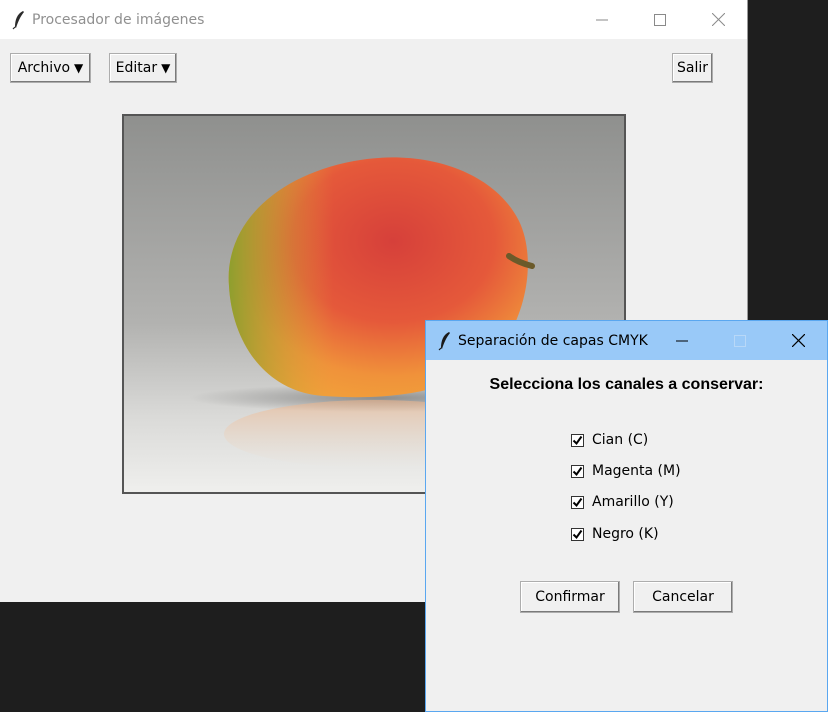  I want to click on confirm-button-label: Confirmar, so click(570, 597).